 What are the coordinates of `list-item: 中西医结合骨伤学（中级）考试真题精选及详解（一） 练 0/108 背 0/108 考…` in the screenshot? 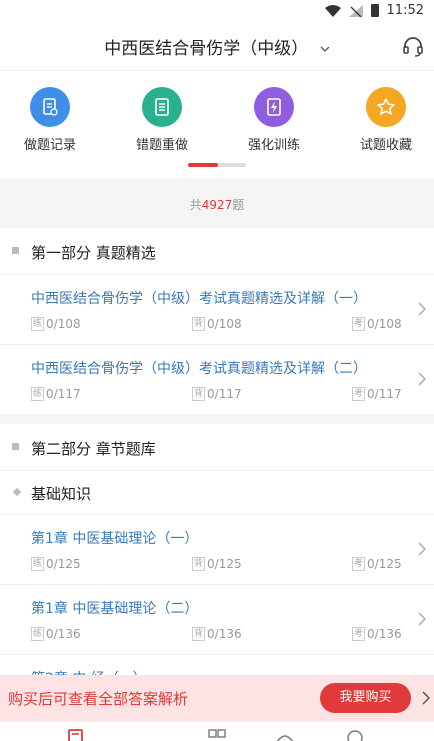 It's located at (217, 309).